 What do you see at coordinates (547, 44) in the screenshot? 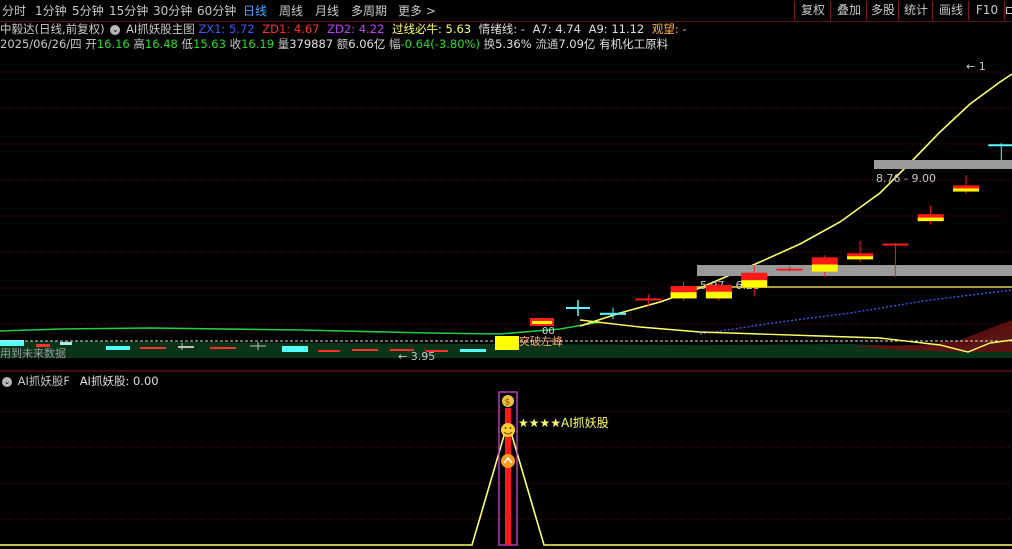
I see `float-label: 流通` at bounding box center [547, 44].